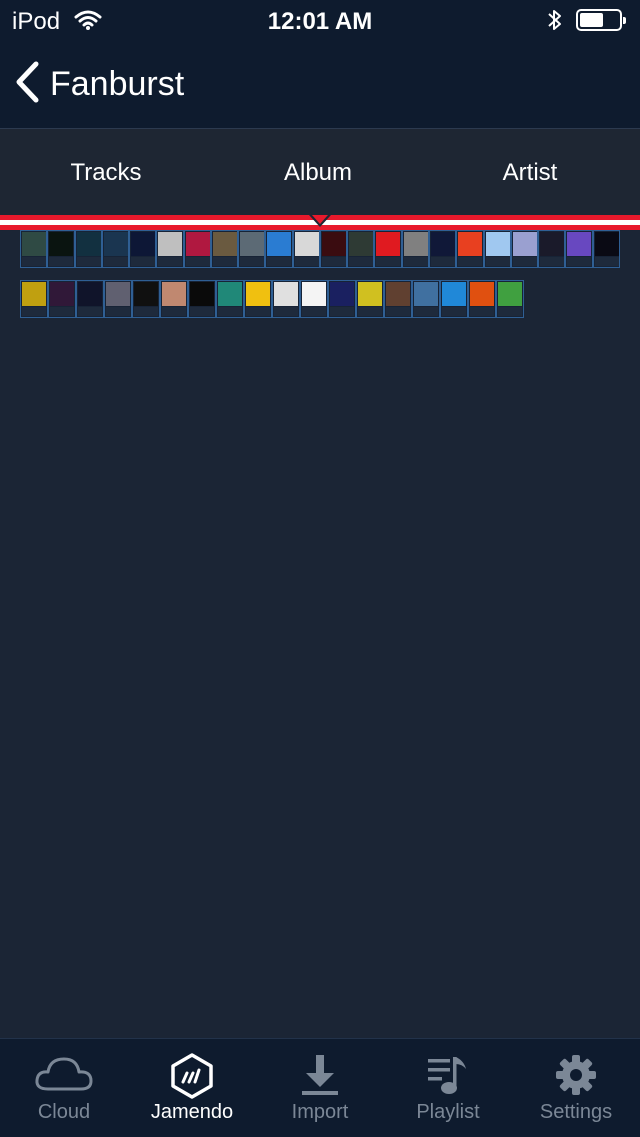 The width and height of the screenshot is (640, 1137). I want to click on tab-cloud-label: Cloud, so click(64, 1112).